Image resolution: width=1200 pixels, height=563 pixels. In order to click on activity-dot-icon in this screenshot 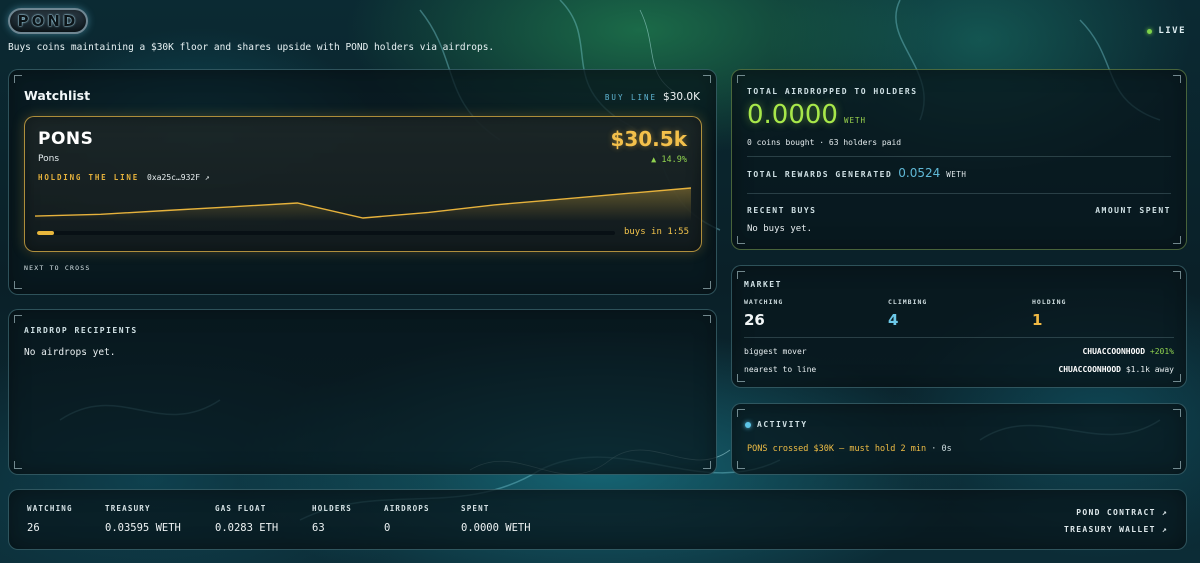, I will do `click(748, 424)`.